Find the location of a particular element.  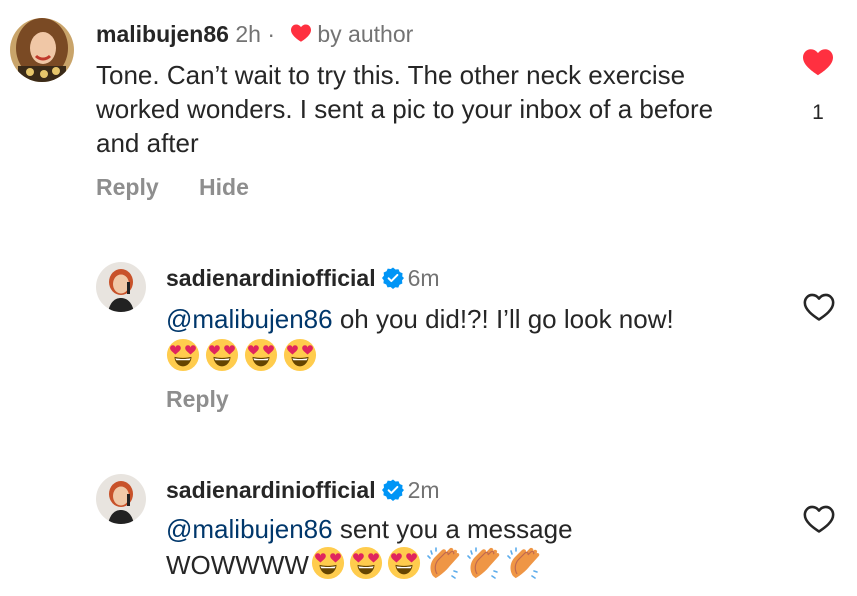

username: malibujen86 is located at coordinates (162, 34).